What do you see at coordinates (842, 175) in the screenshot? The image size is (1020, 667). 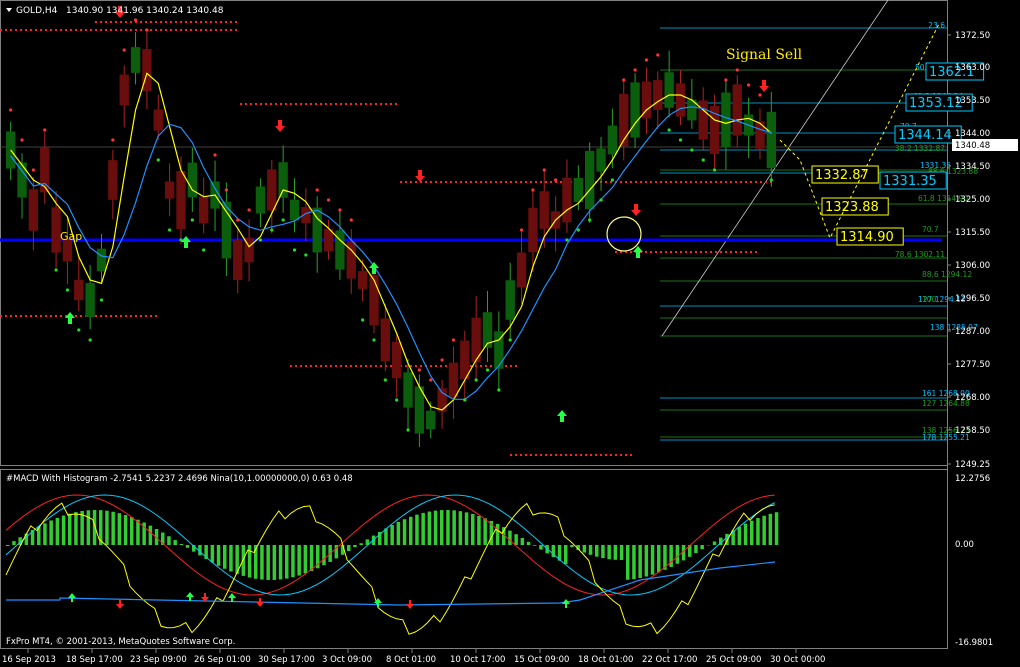 I see `boxed-price-text: 1332.87` at bounding box center [842, 175].